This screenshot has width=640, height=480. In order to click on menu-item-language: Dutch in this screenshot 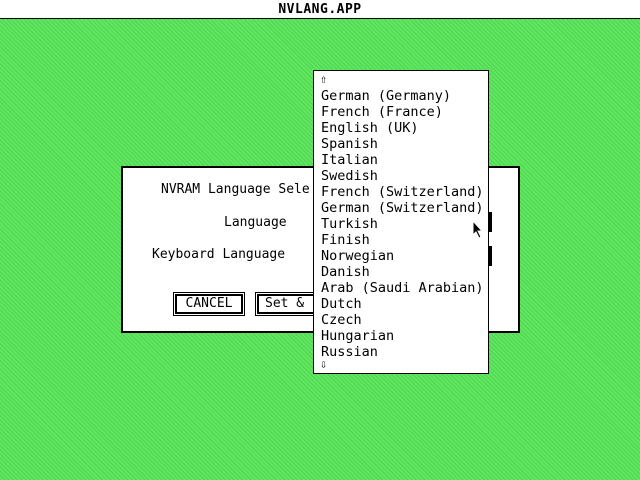, I will do `click(402, 304)`.